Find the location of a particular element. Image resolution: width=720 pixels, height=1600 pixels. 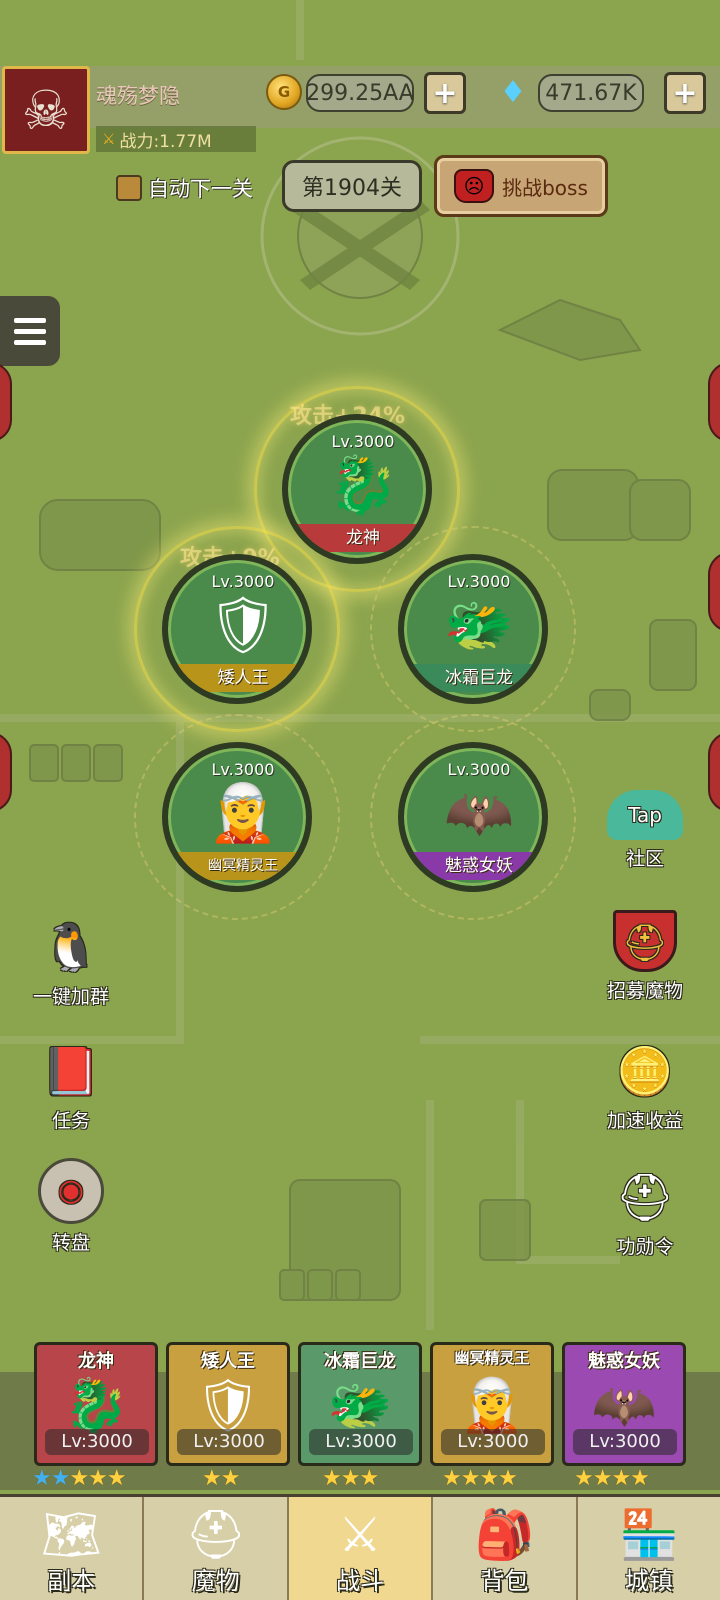

backpack-icon: 🎒 is located at coordinates (504, 1535).